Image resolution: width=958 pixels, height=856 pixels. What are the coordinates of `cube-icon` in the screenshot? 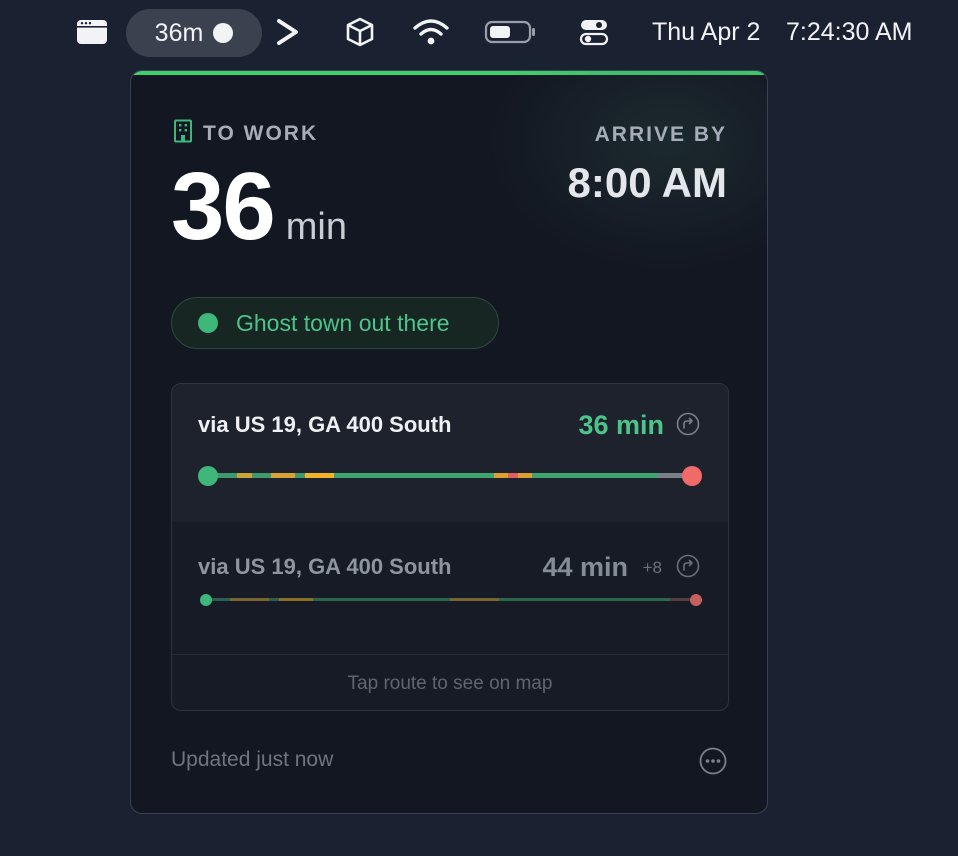 It's located at (360, 32).